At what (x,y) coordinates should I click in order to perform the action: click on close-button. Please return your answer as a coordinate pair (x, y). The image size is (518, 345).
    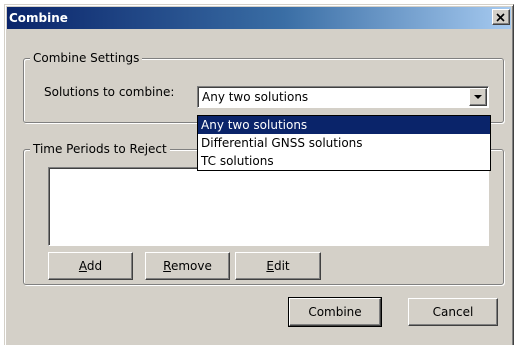
    Looking at the image, I should click on (501, 17).